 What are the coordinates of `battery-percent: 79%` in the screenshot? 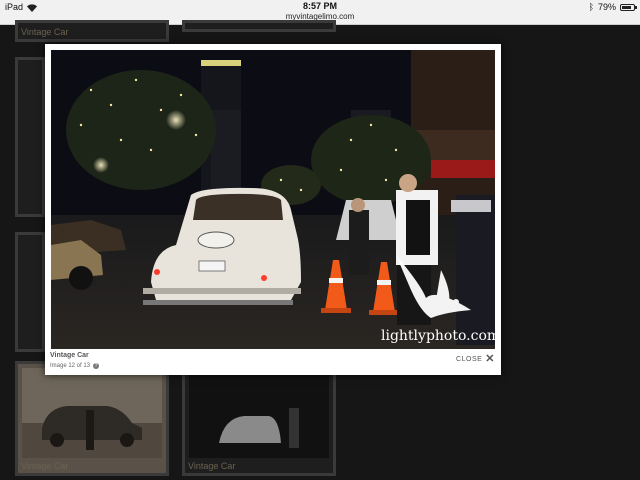 It's located at (606, 7).